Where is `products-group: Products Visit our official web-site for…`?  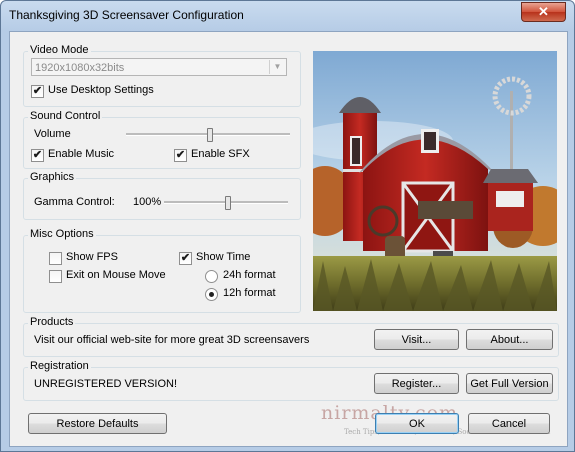
products-group: Products Visit our official web-site for… is located at coordinates (291, 336).